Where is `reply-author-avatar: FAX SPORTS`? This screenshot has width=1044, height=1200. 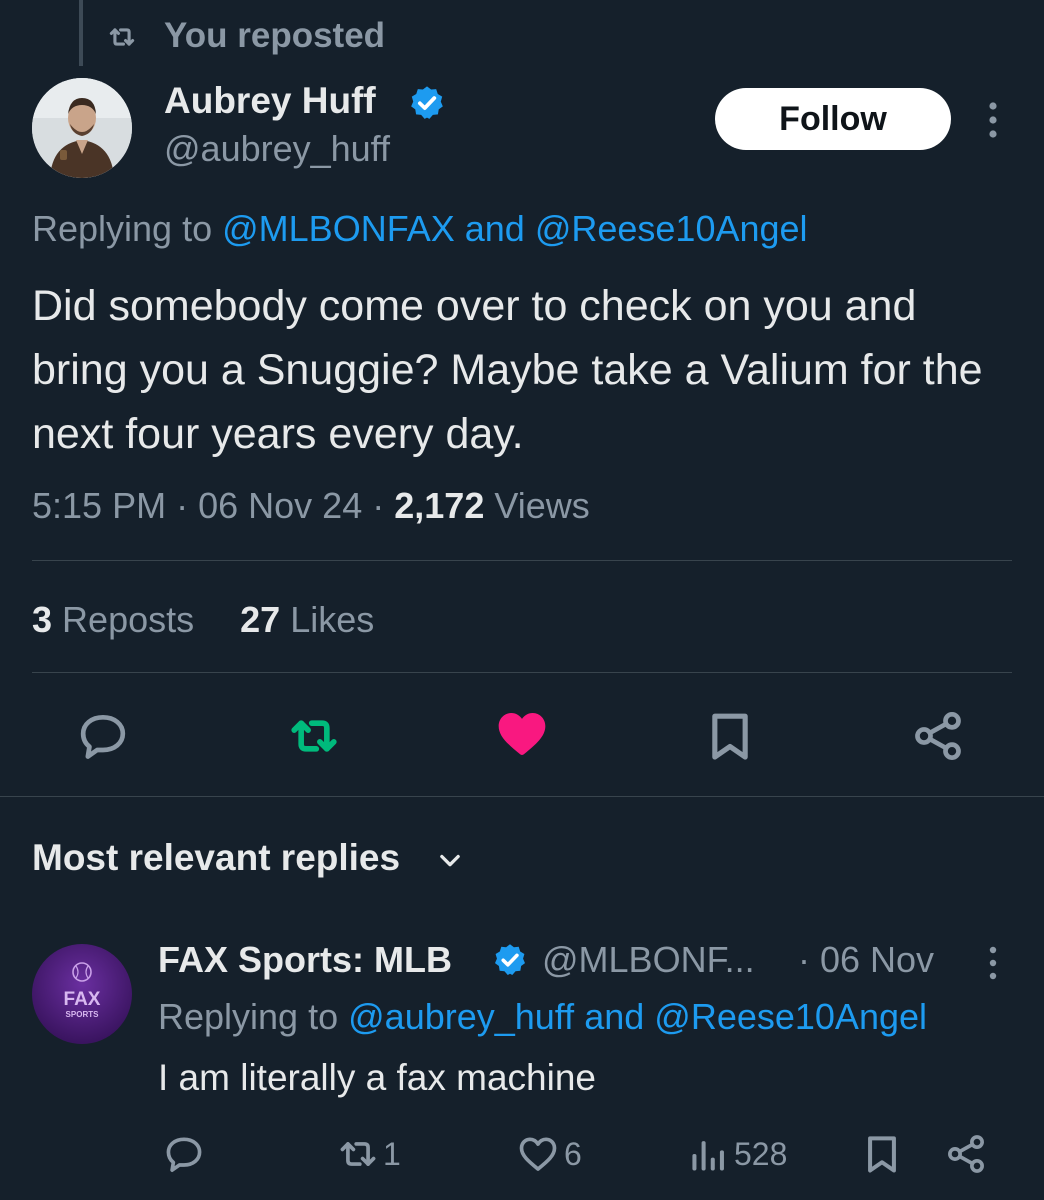 reply-author-avatar: FAX SPORTS is located at coordinates (82, 994).